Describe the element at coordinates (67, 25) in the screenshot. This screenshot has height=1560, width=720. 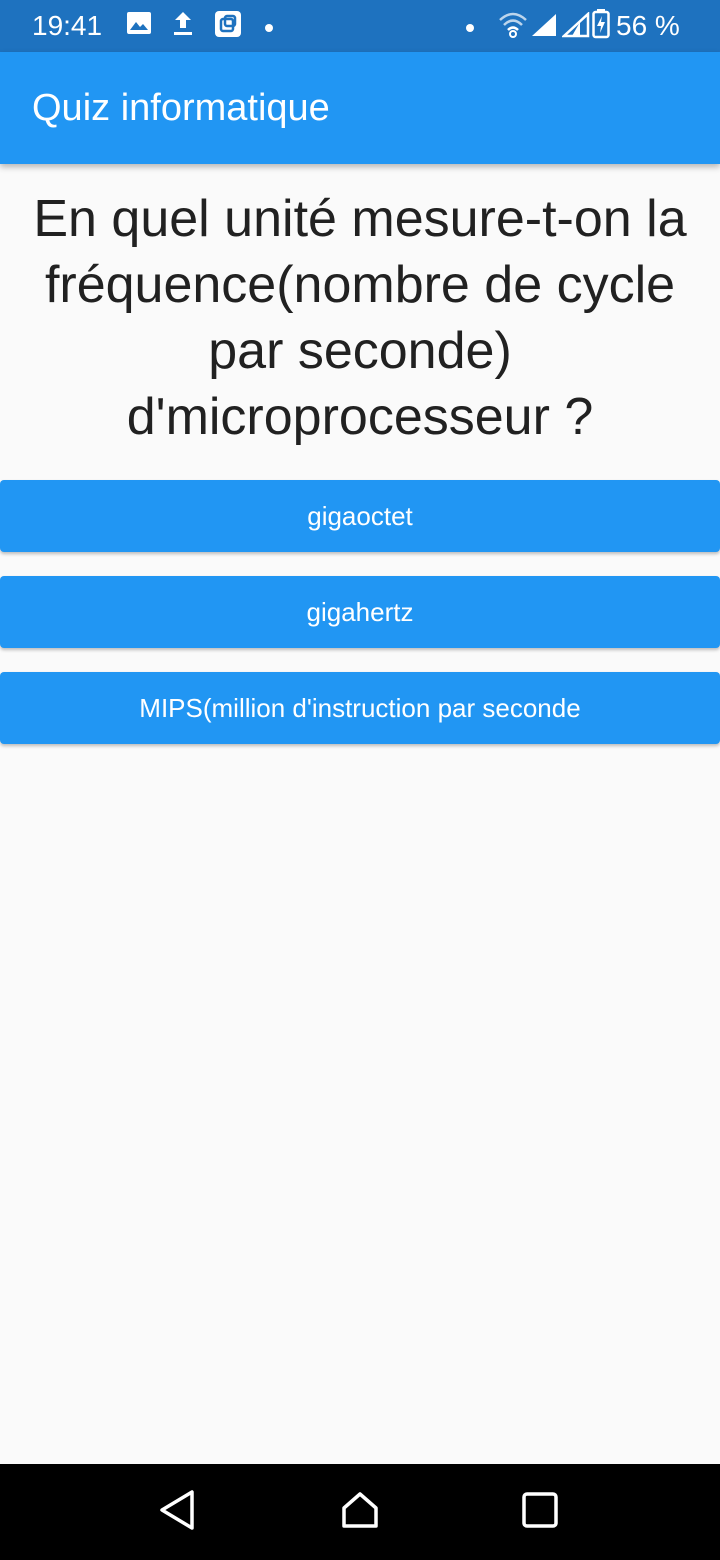
I see `status-time: 19:41` at that location.